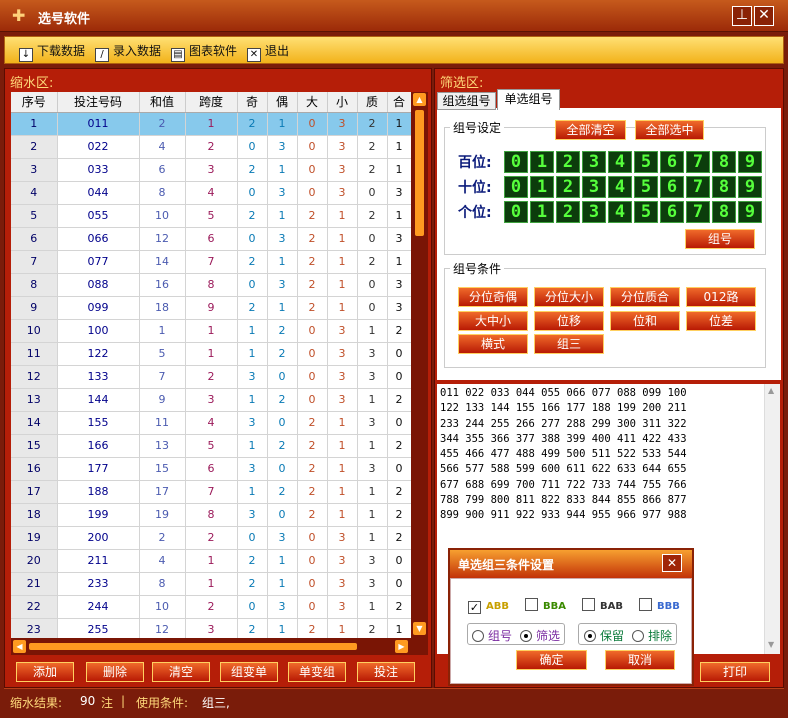 The image size is (788, 718). What do you see at coordinates (540, 635) in the screenshot?
I see `option-radio: 筛选` at bounding box center [540, 635].